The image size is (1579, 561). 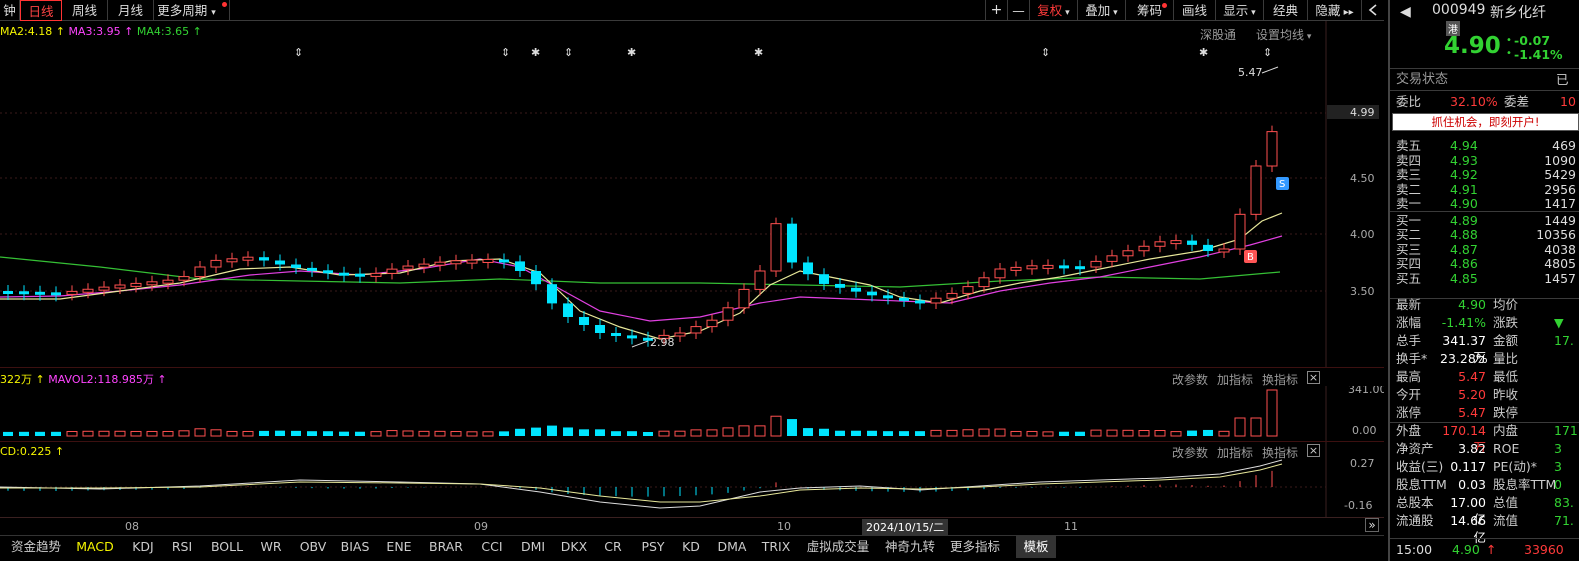 I want to click on panel-toggle-icon, so click(x=1372, y=10).